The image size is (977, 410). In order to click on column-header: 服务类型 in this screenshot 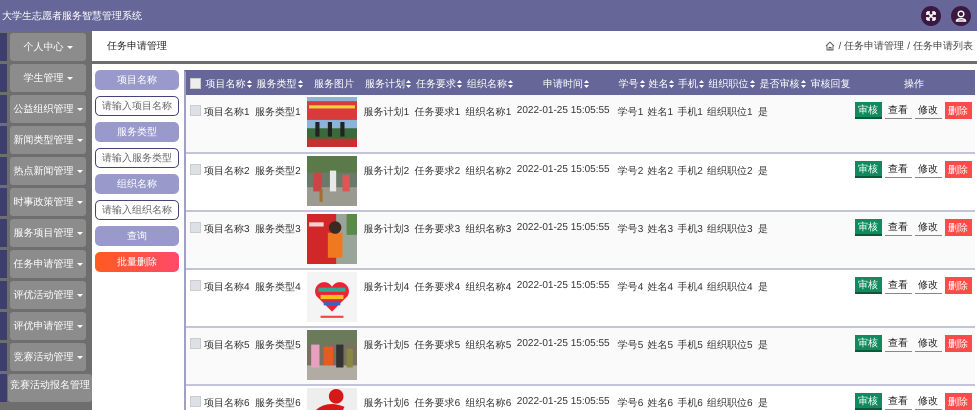, I will do `click(279, 83)`.